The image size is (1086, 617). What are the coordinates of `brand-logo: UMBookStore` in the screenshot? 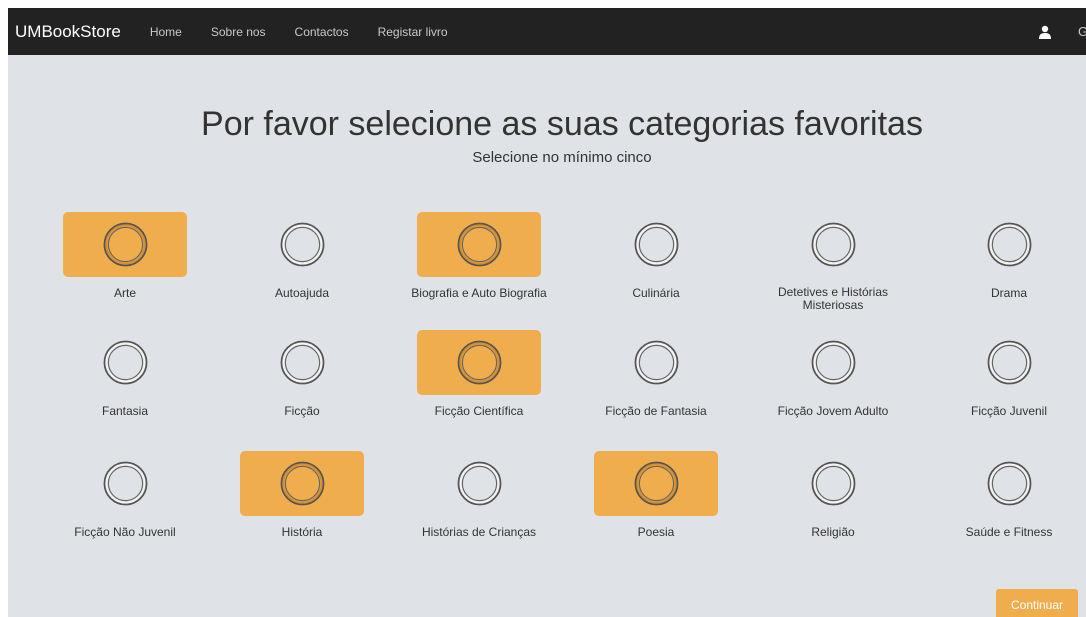 It's located at (68, 32).